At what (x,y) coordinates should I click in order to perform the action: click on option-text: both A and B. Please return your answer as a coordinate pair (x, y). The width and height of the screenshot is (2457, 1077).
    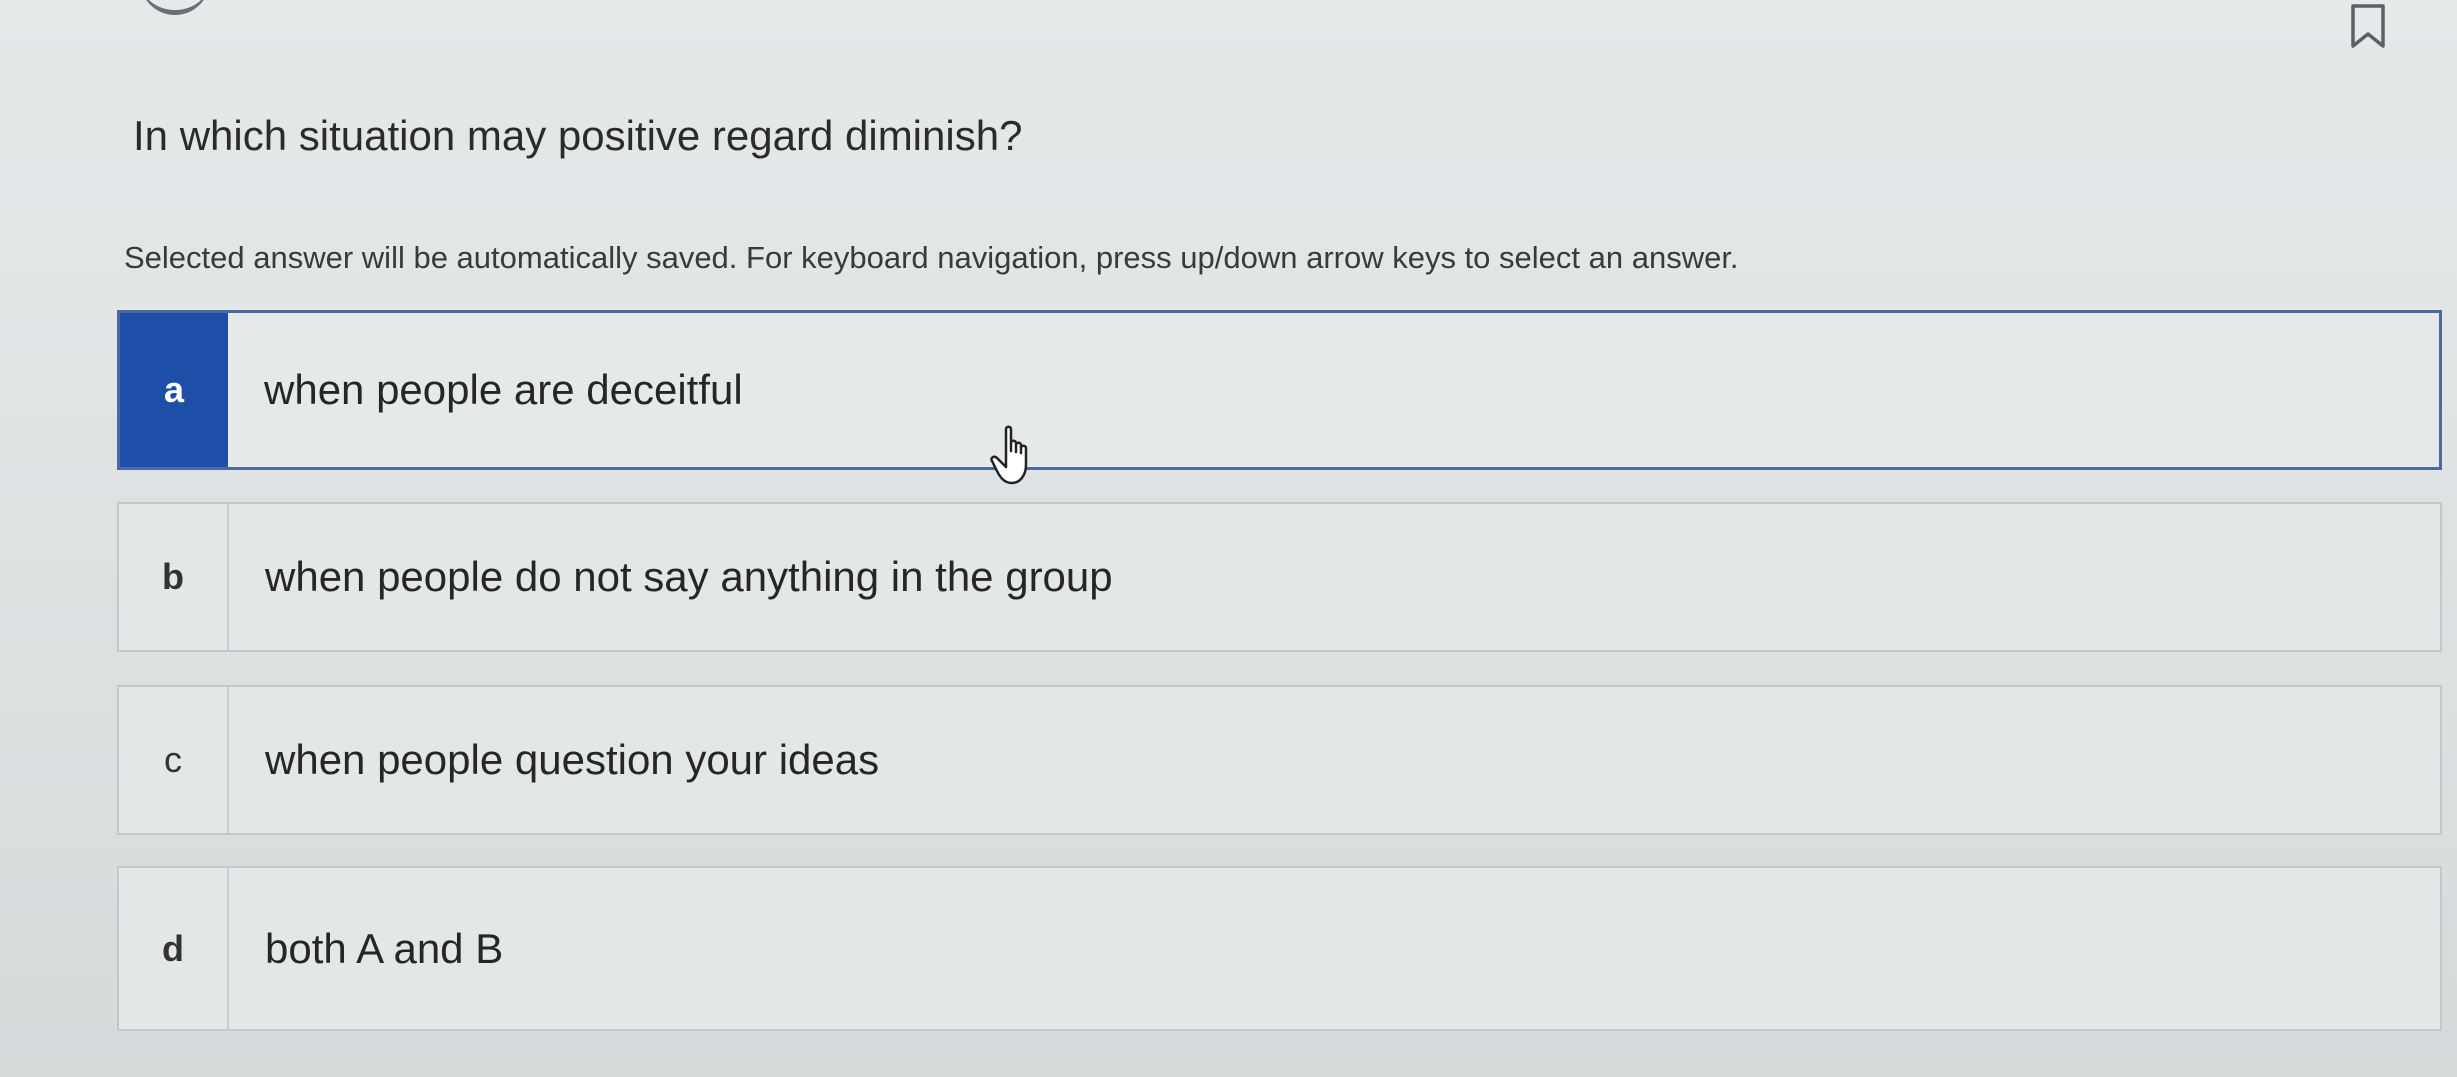
    Looking at the image, I should click on (384, 948).